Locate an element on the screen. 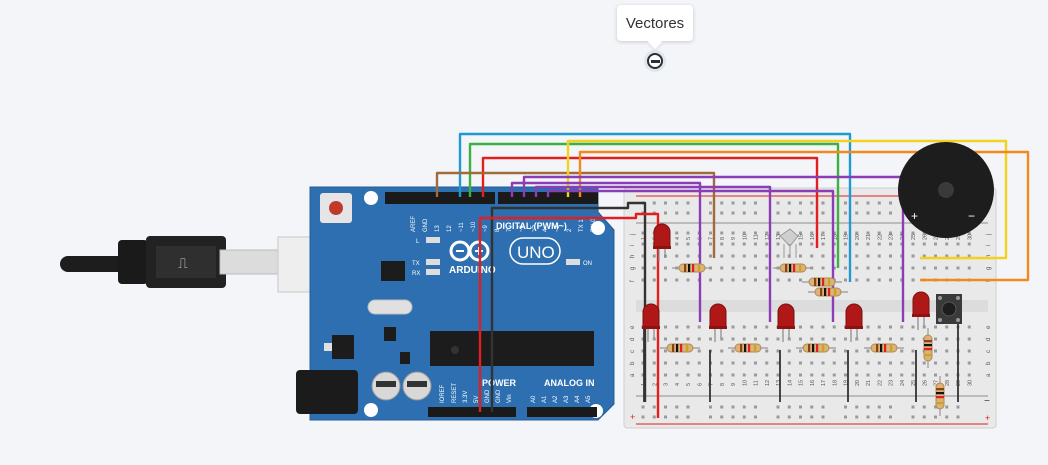 This screenshot has height=465, width=1048. collapse-icon is located at coordinates (655, 61).